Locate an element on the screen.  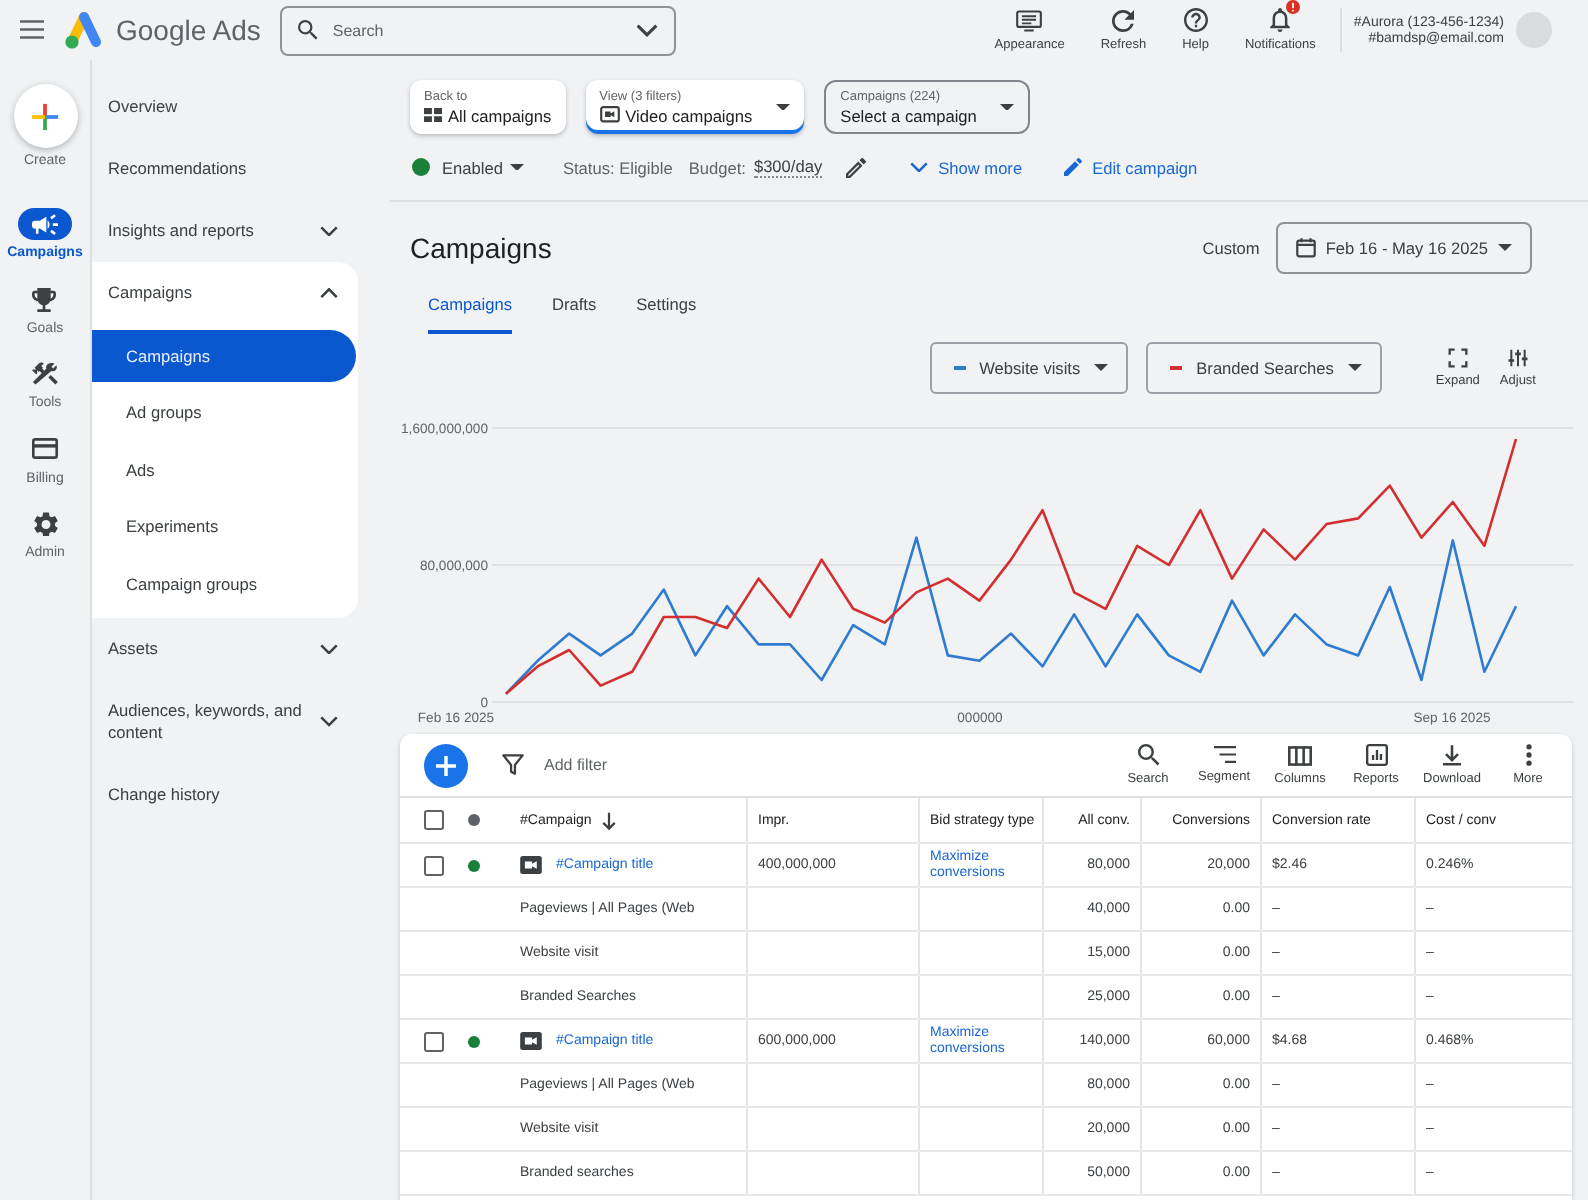
nav-item: Campaign groups is located at coordinates (224, 583).